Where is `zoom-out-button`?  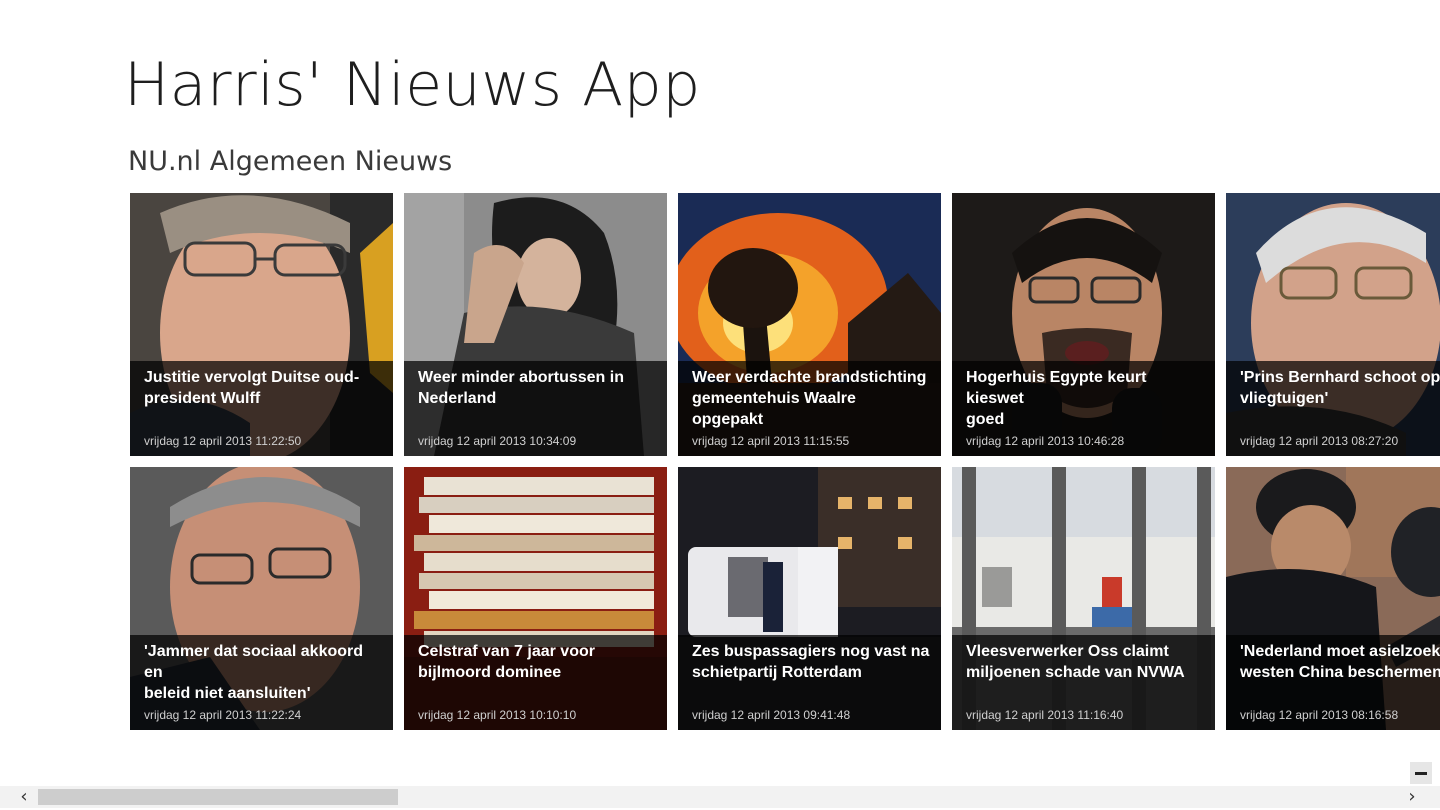 zoom-out-button is located at coordinates (1421, 773).